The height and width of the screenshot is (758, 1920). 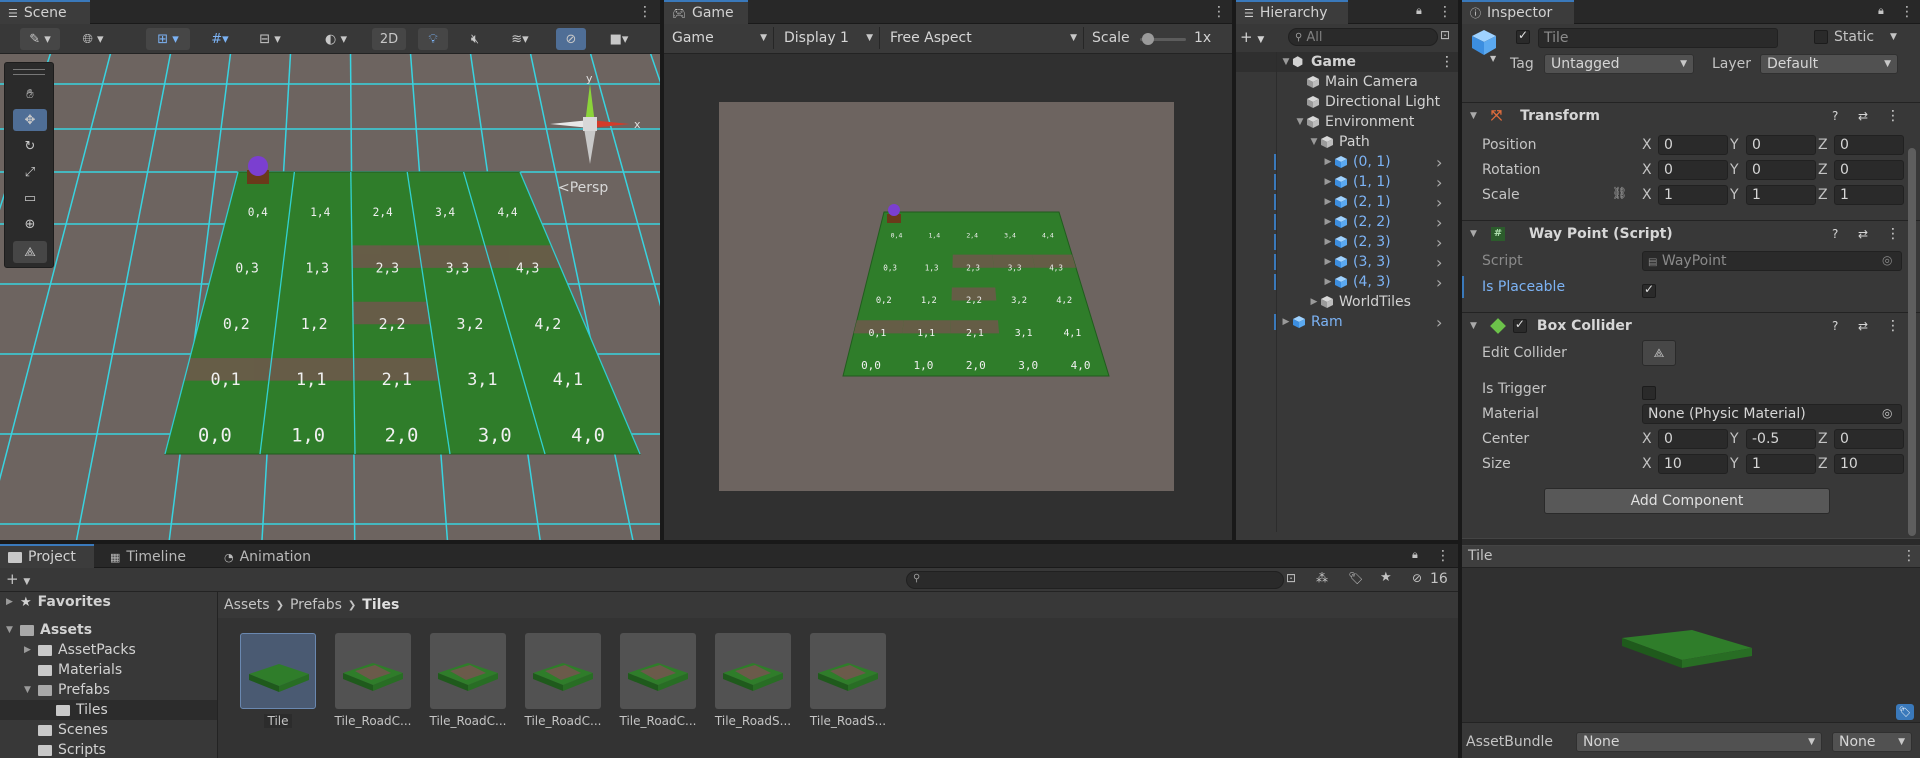 I want to click on camera-icon: ■▾, so click(x=619, y=39).